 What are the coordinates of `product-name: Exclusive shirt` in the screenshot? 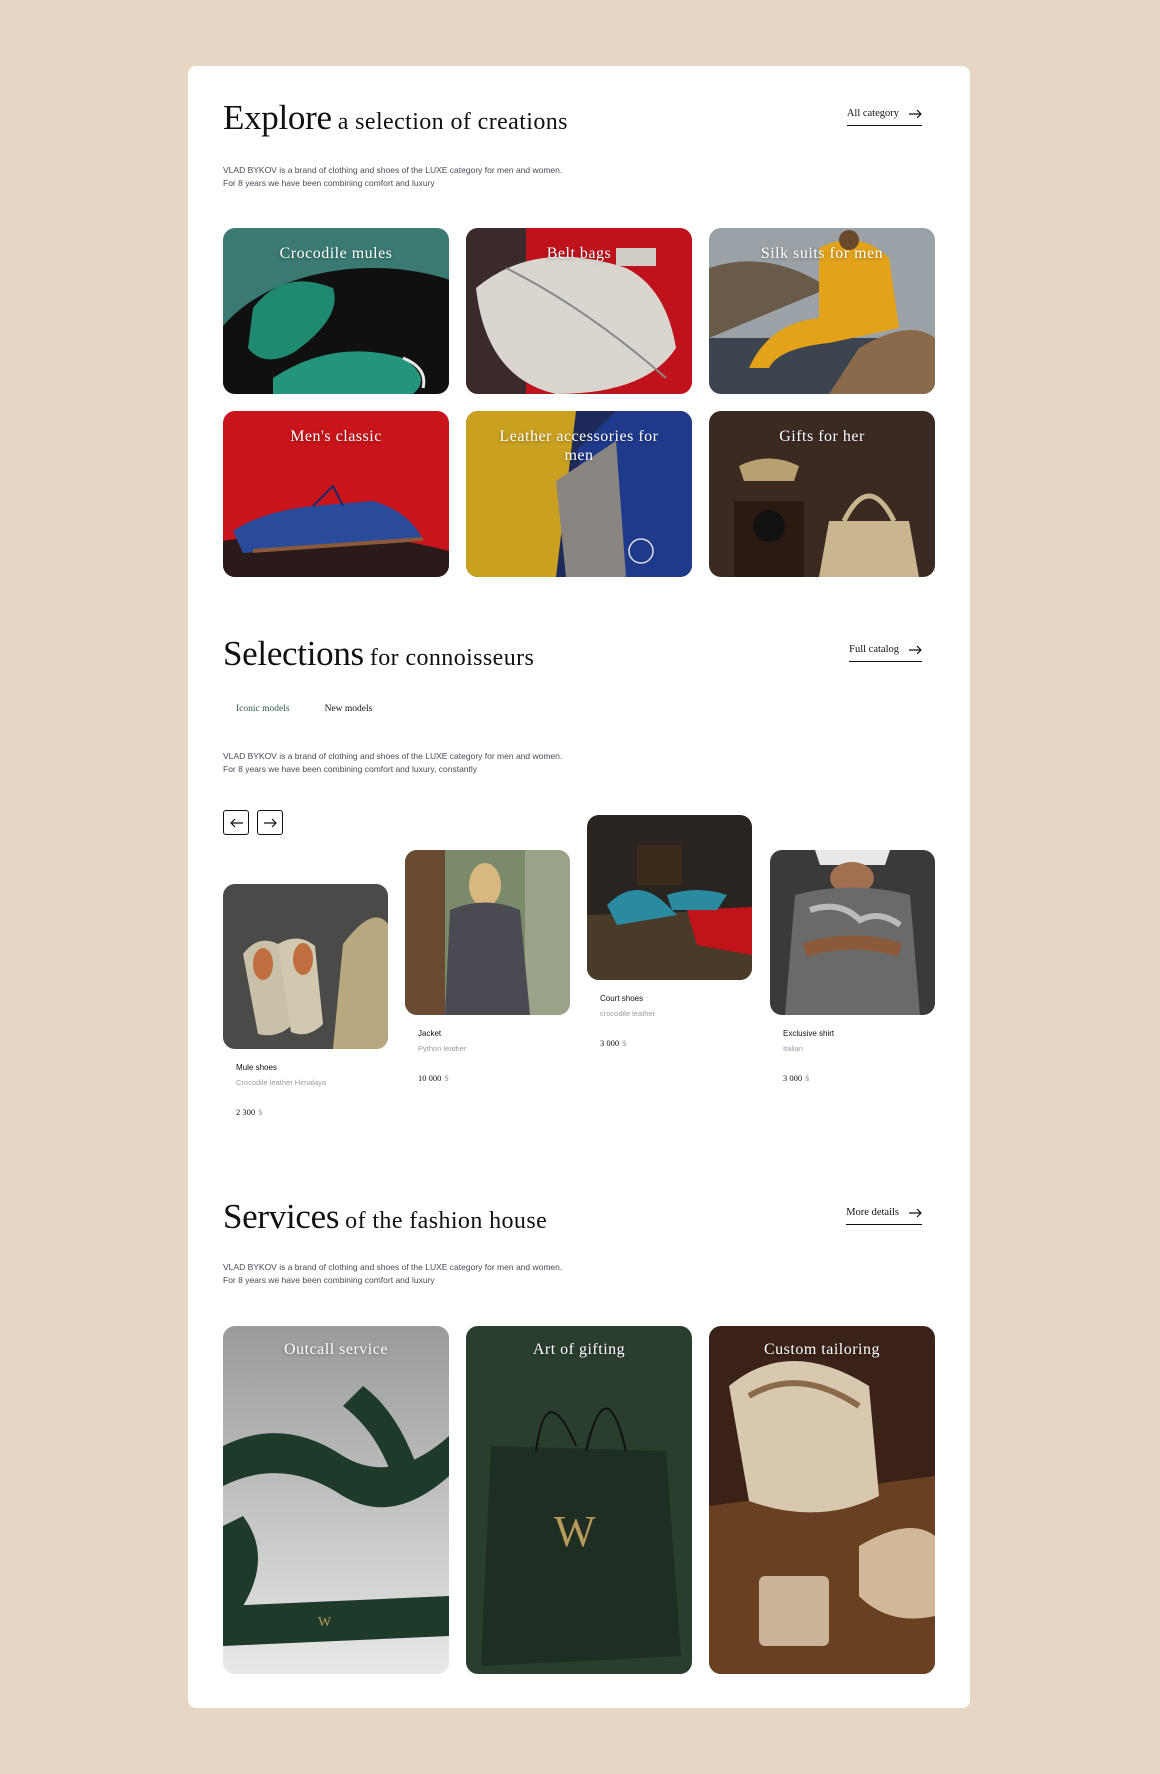 It's located at (809, 1033).